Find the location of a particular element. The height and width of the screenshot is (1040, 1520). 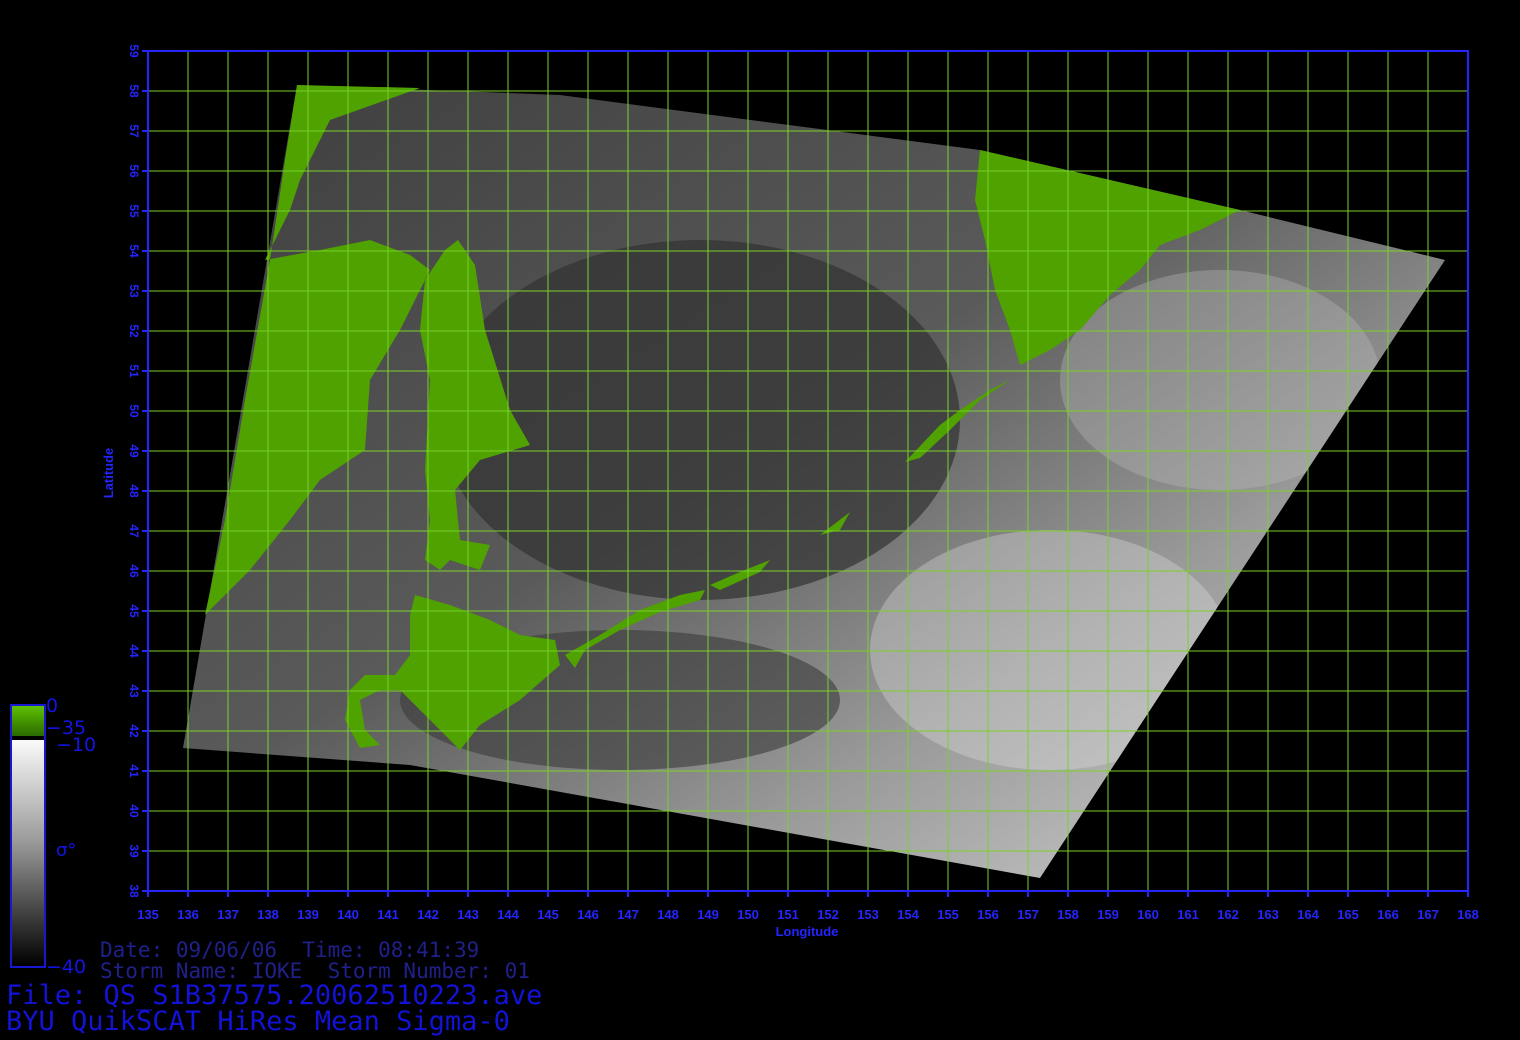

lon-tick-label: 137 is located at coordinates (228, 914).